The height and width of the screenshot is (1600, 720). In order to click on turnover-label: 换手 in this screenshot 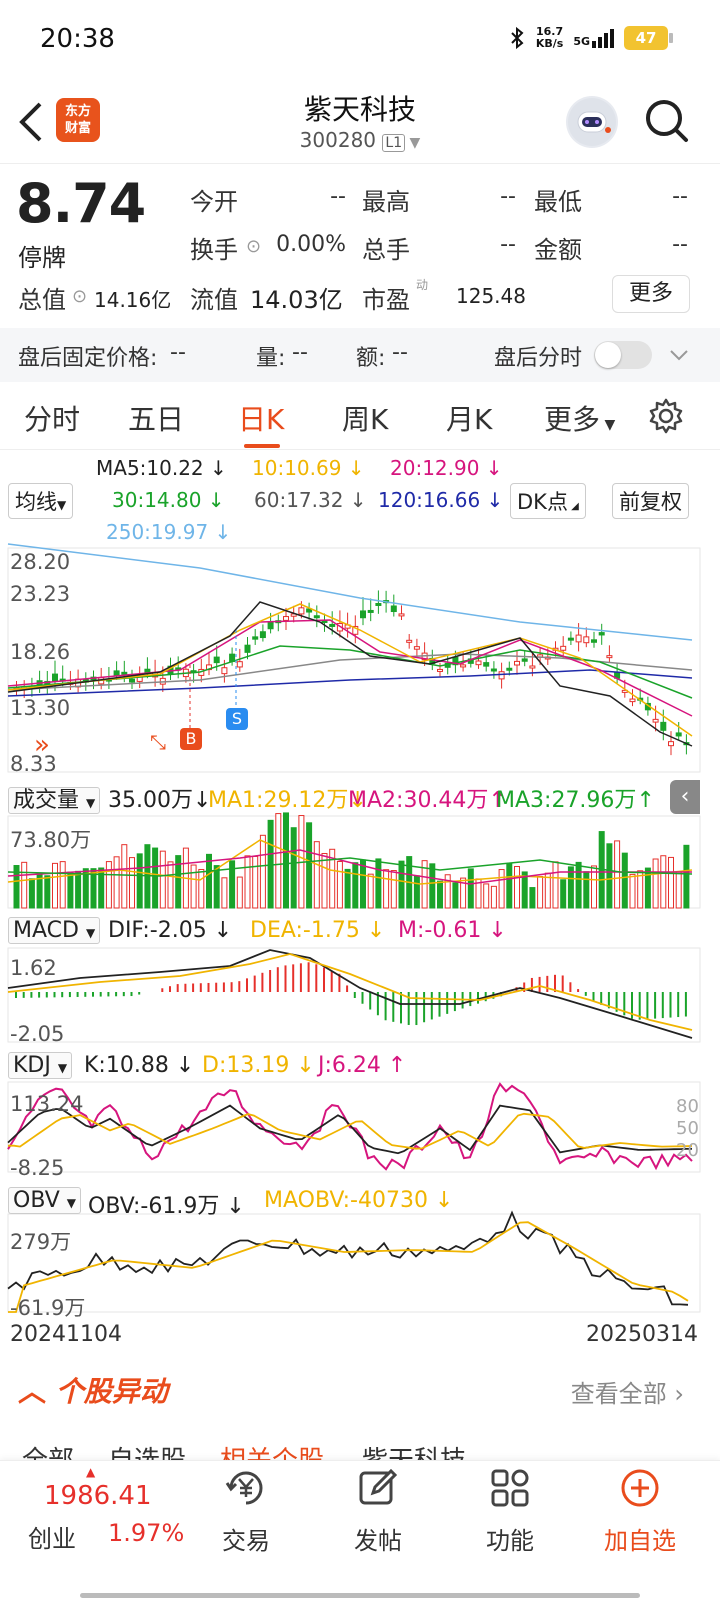, I will do `click(214, 250)`.